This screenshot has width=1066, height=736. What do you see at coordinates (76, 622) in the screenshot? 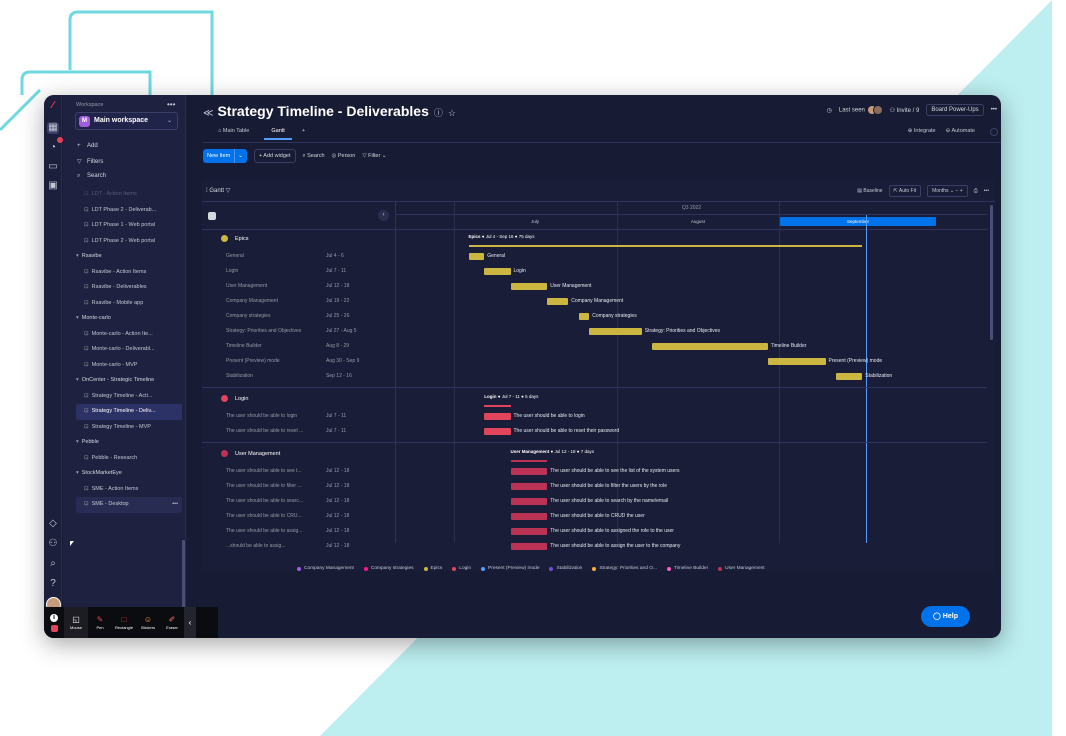
I see `mouse-tool: ◱ Mouse` at bounding box center [76, 622].